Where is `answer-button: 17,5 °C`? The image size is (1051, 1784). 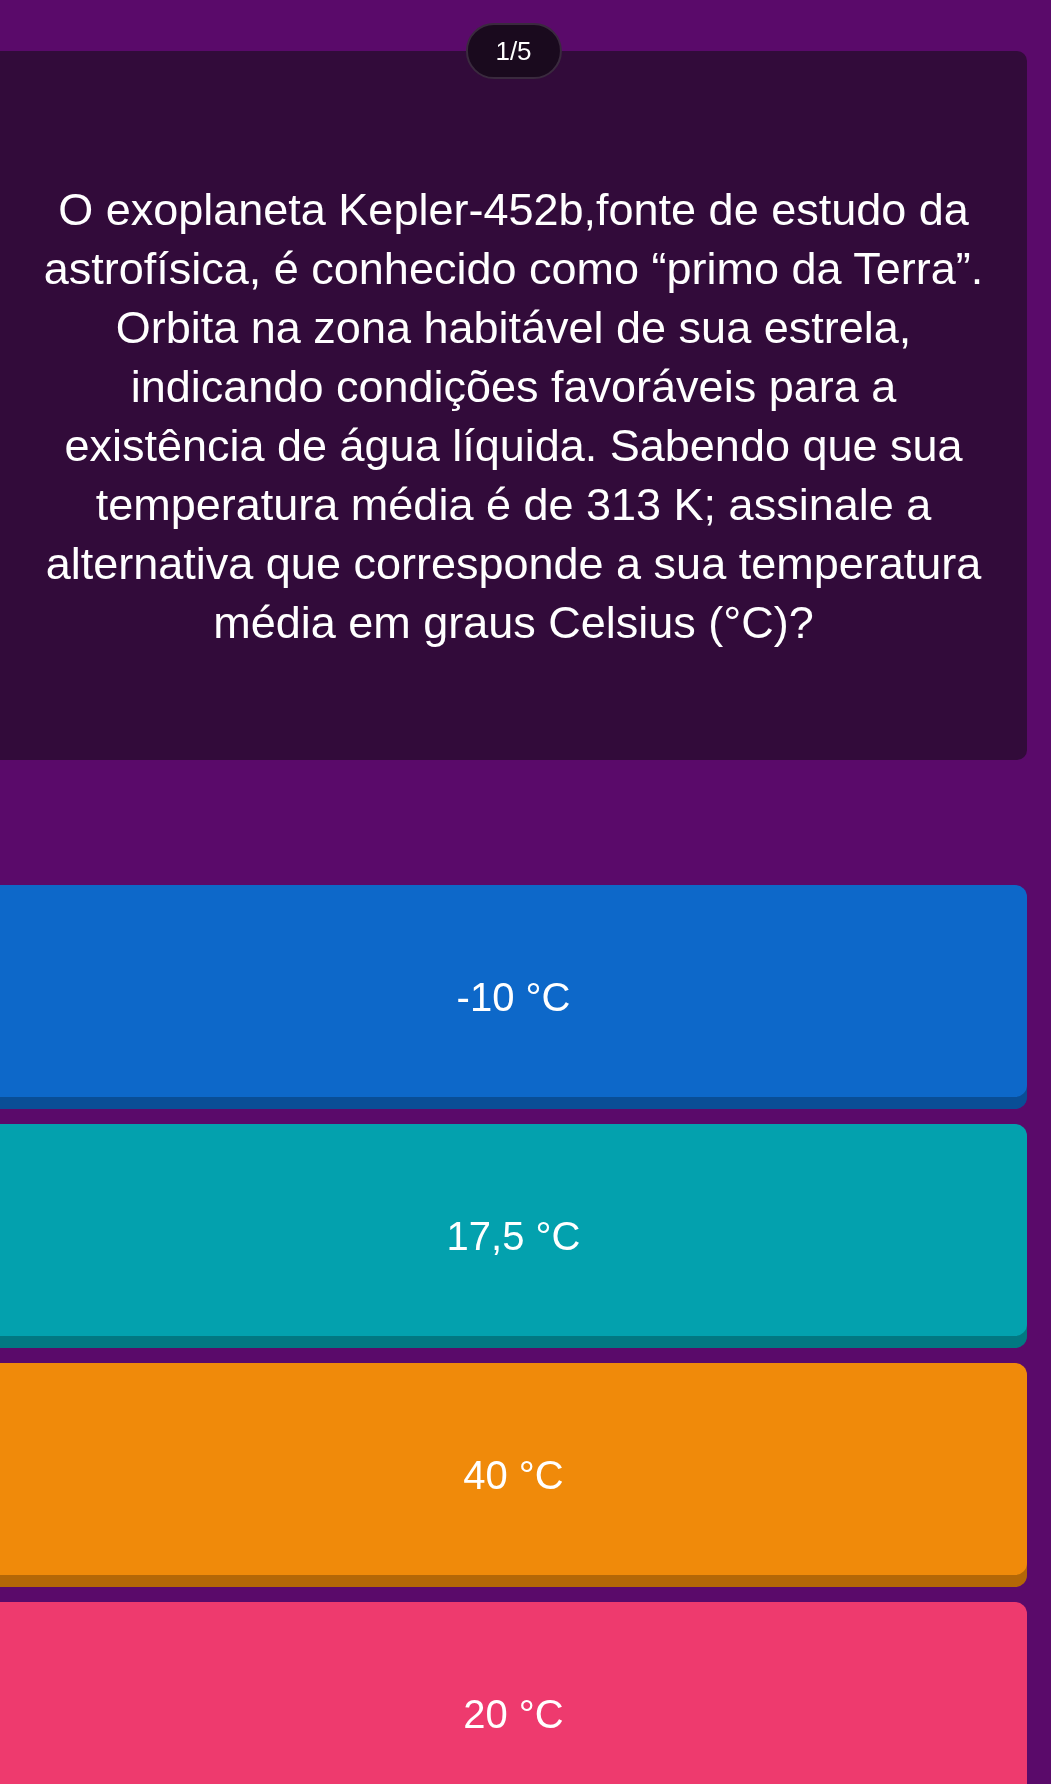 answer-button: 17,5 °C is located at coordinates (513, 1236).